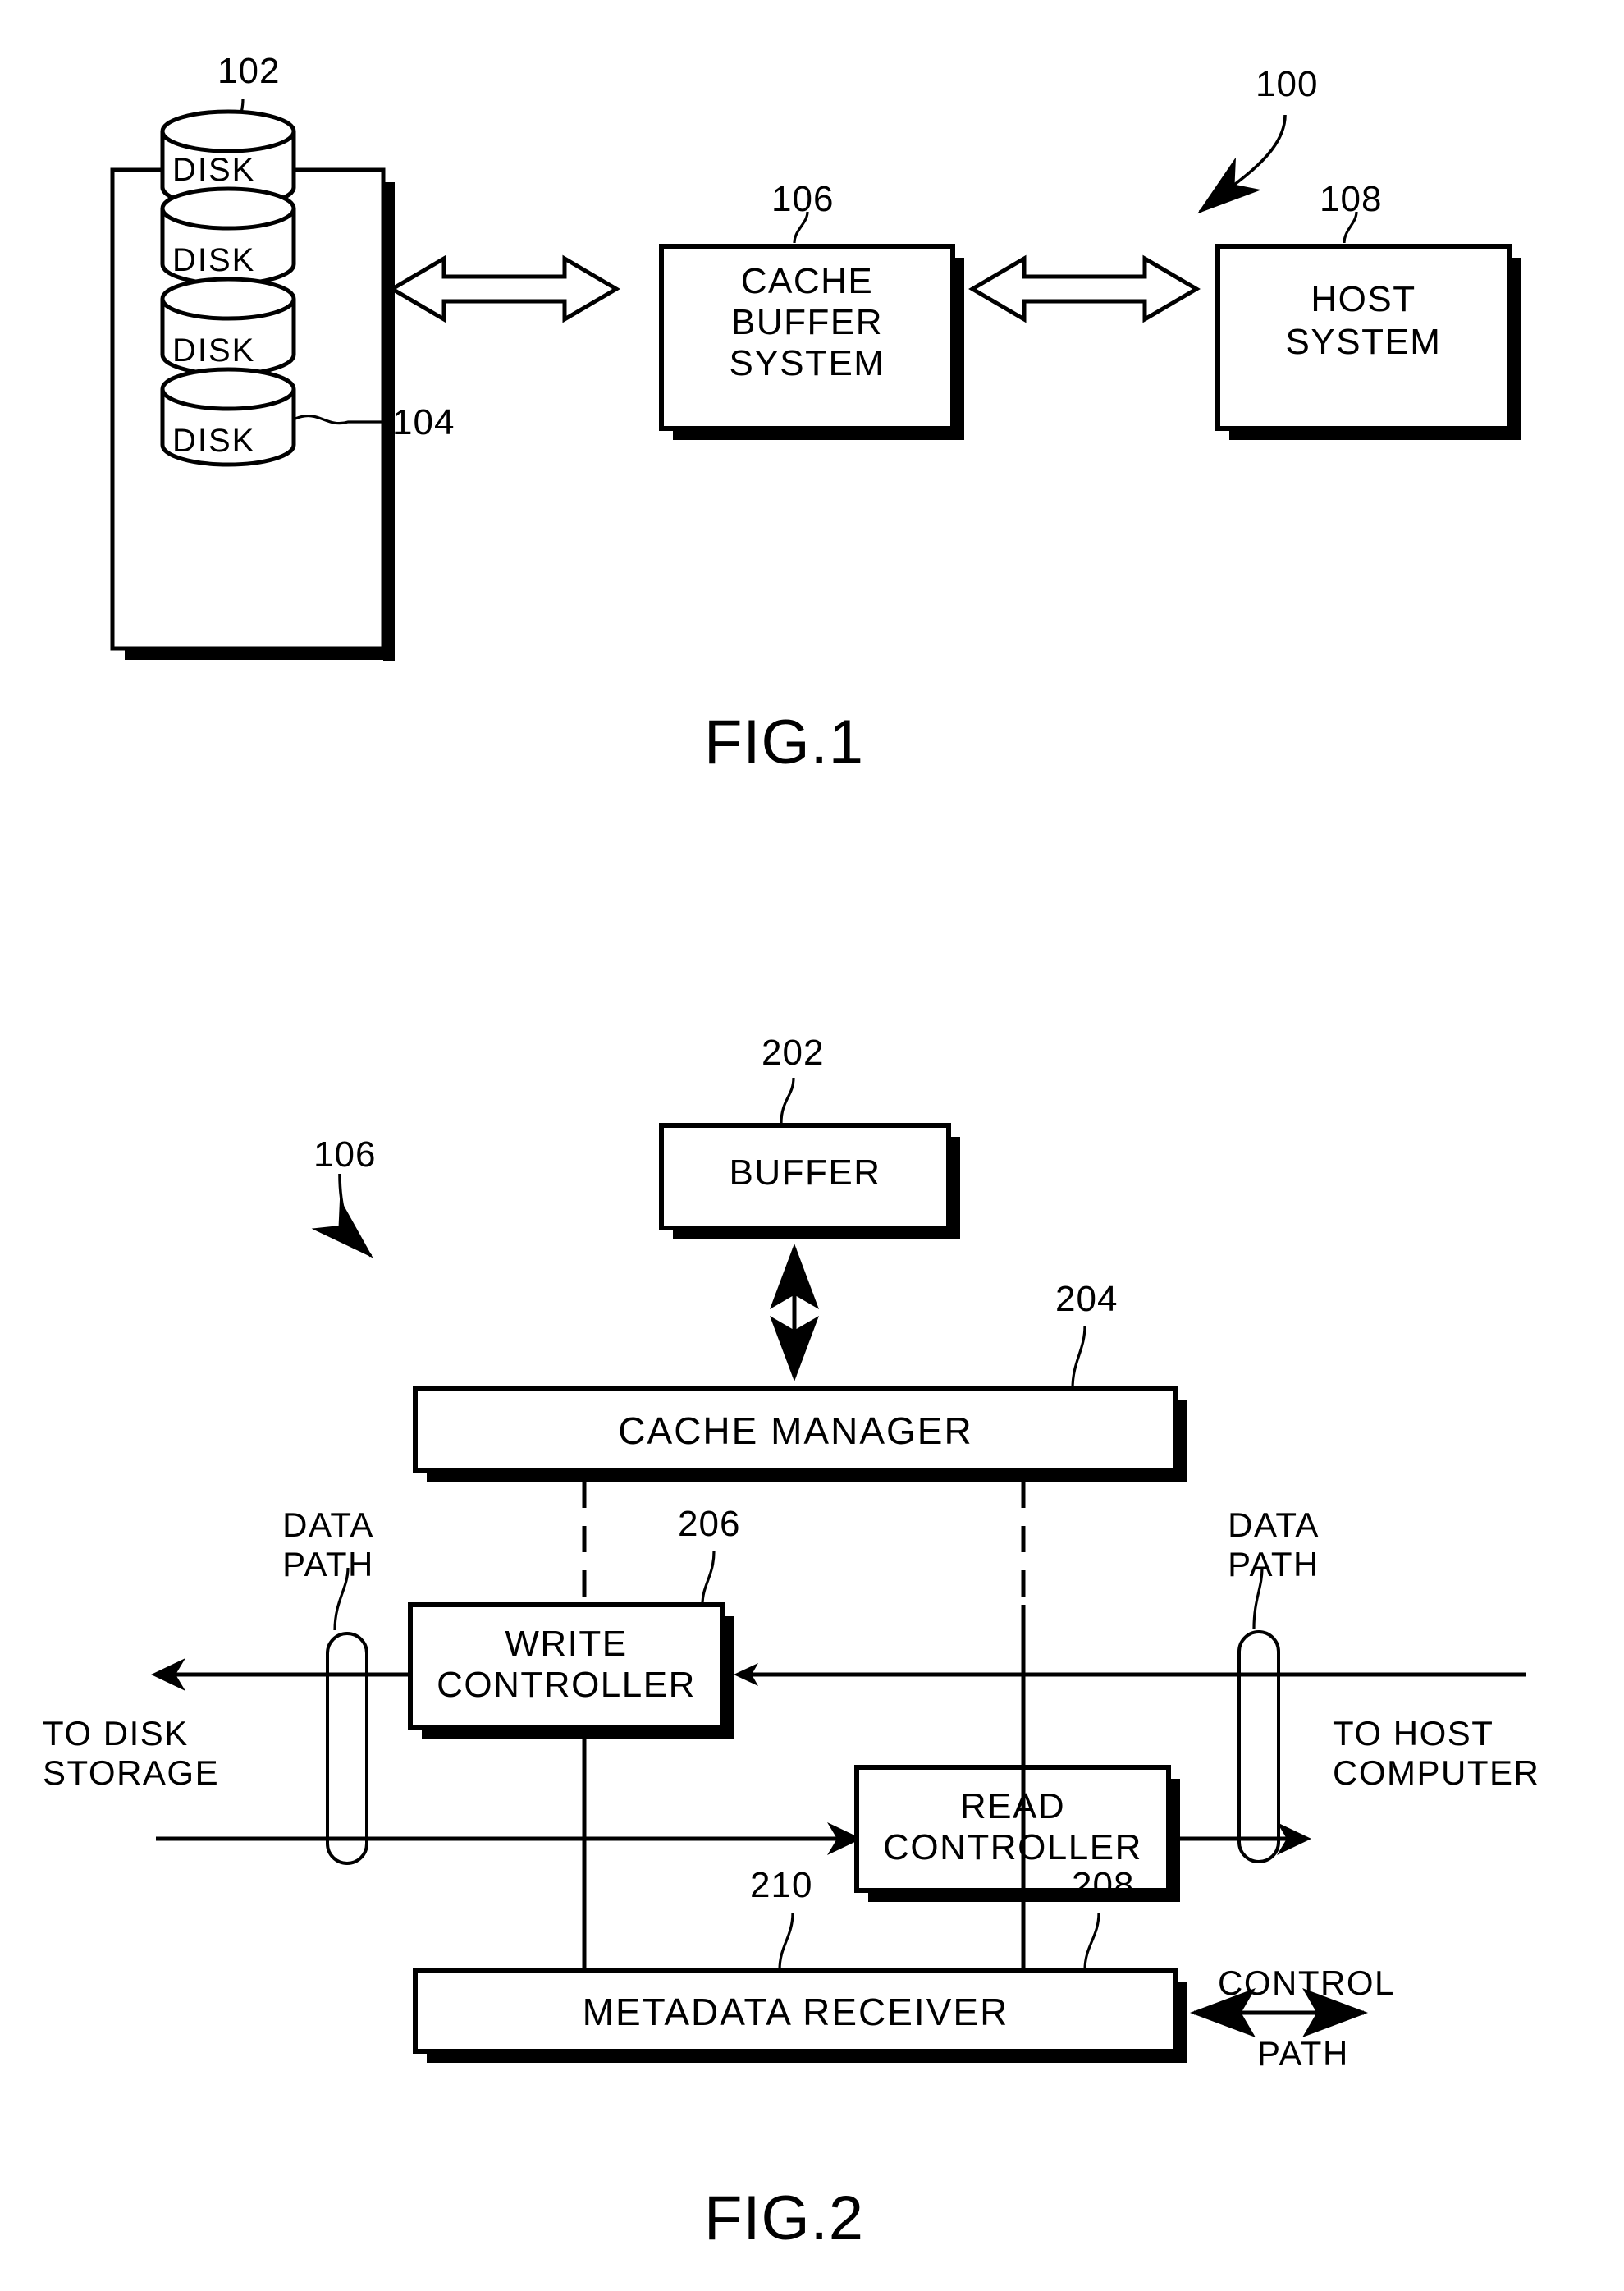 The image size is (1624, 2291). Describe the element at coordinates (566, 1644) in the screenshot. I see `write-controller-line1: WRITE` at that location.